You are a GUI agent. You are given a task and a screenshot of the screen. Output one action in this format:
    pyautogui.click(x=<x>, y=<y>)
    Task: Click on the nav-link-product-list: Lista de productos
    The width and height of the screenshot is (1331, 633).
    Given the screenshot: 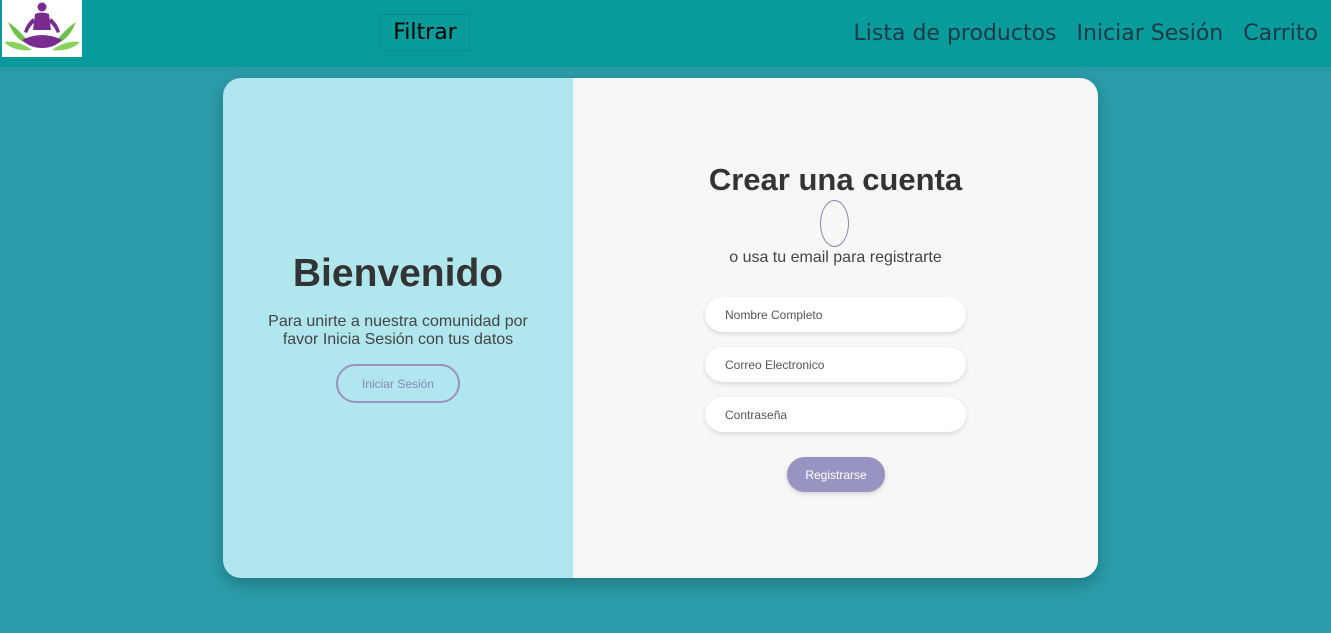 What is the action you would take?
    pyautogui.click(x=955, y=34)
    